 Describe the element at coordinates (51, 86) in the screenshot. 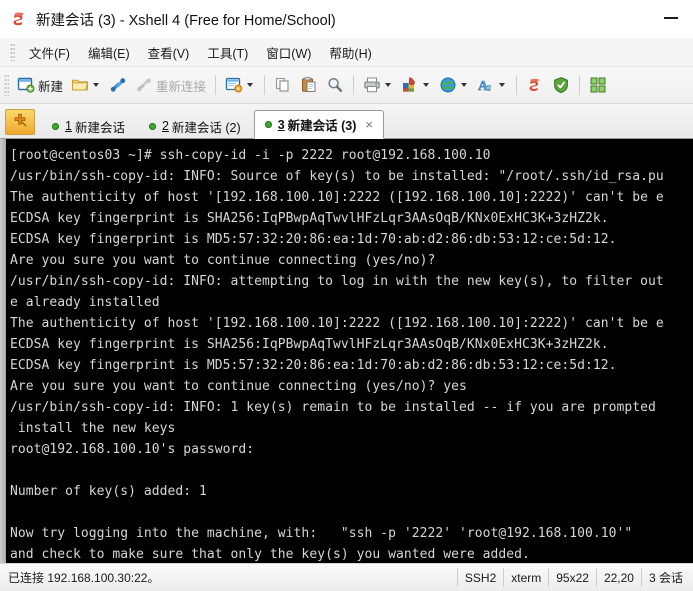

I see `new-session-label: 新建` at that location.